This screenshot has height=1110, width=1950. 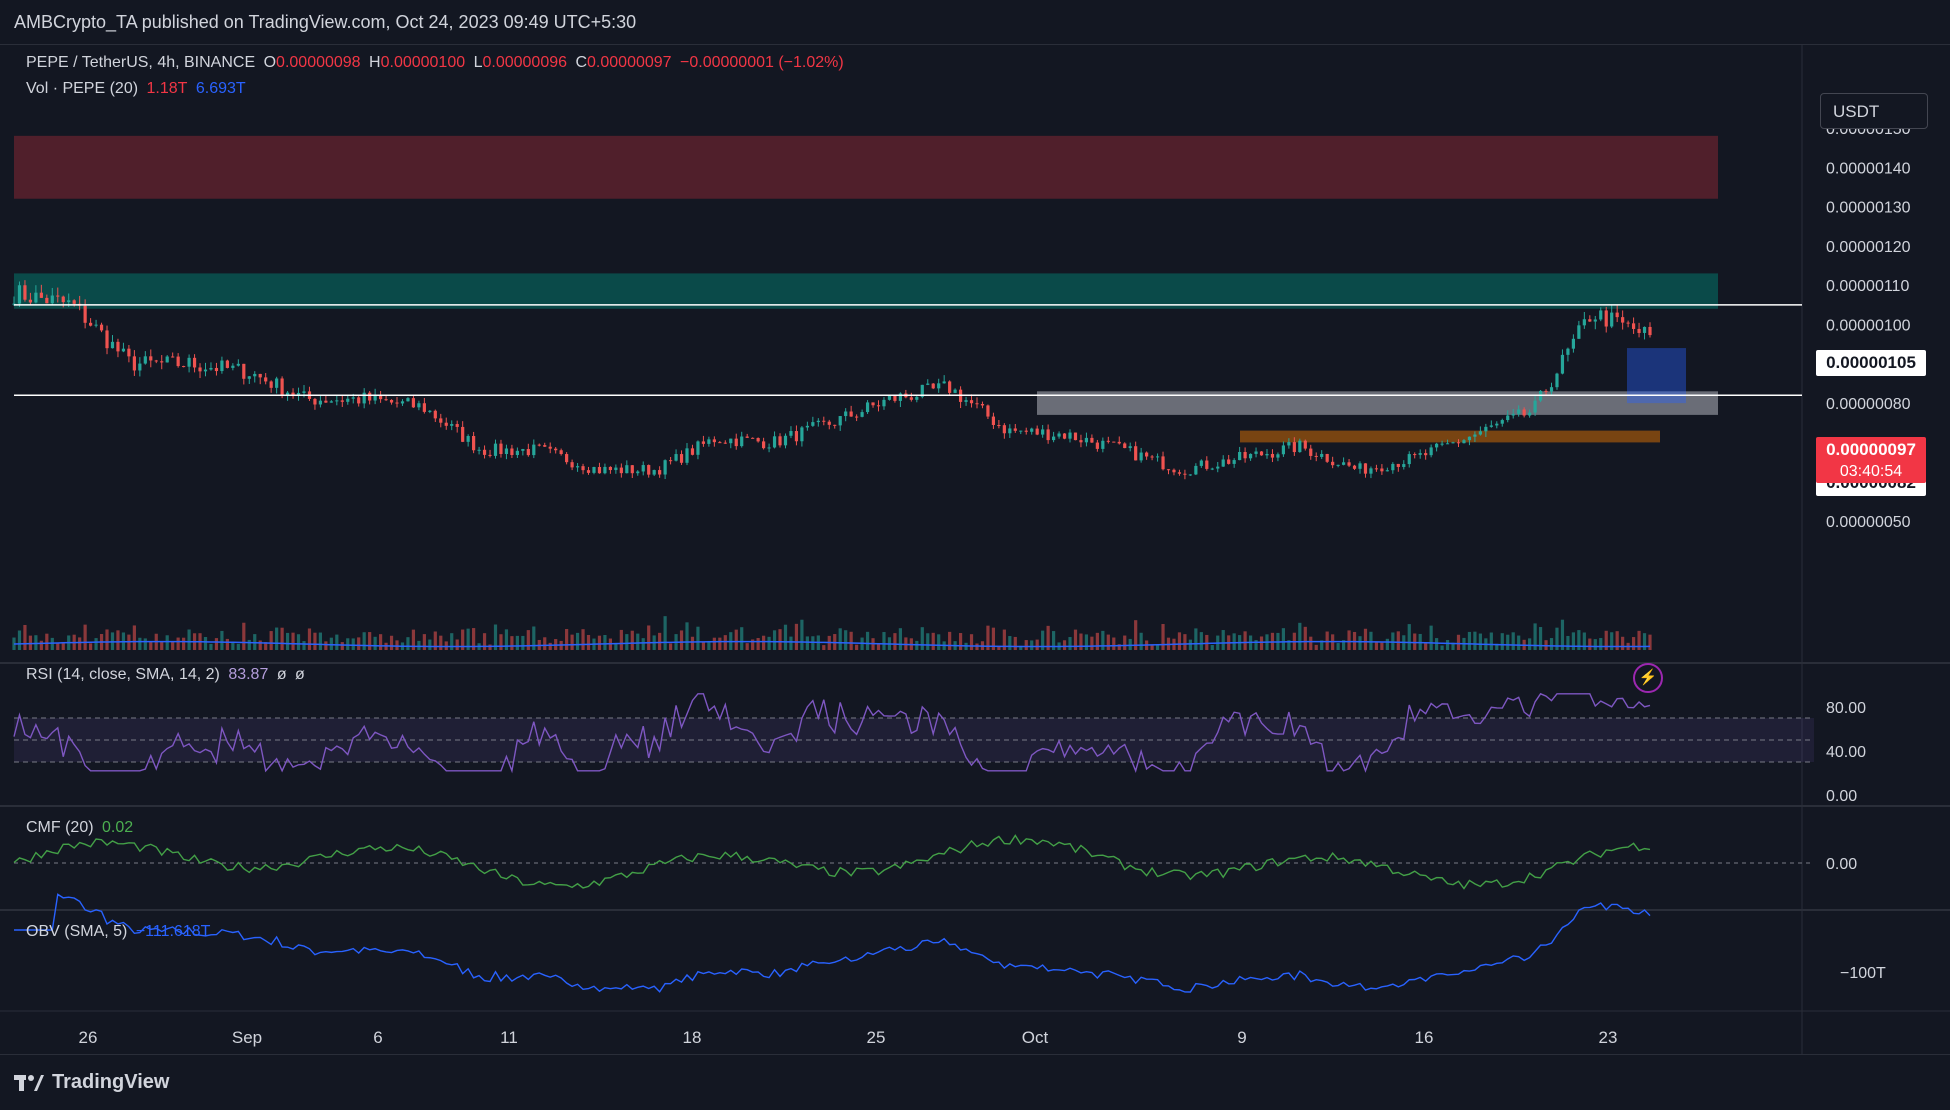 I want to click on volume-value: 1.18T, so click(x=167, y=88).